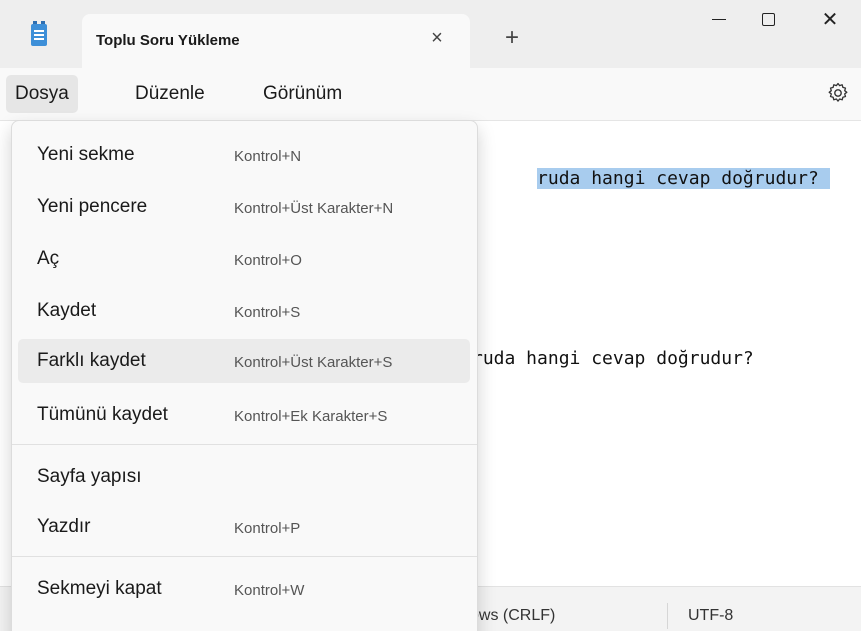 The image size is (861, 631). Describe the element at coordinates (313, 362) in the screenshot. I see `menu-item-shortcut: Kontrol+Üst Karakter+S` at that location.